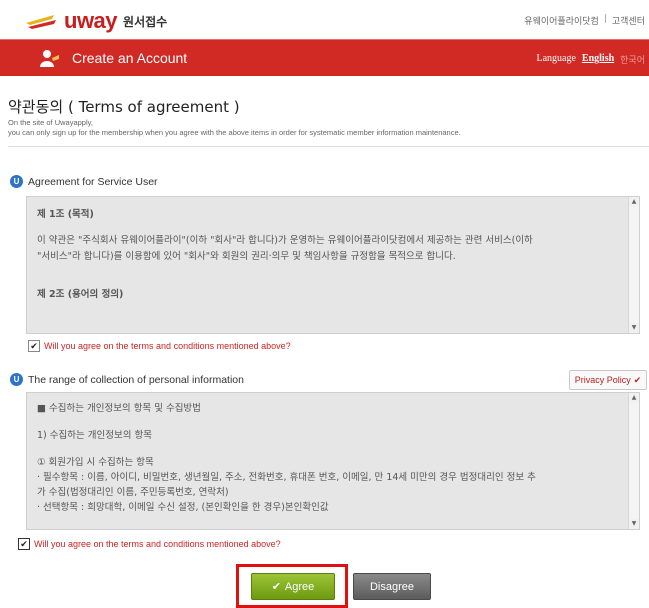  Describe the element at coordinates (324, 57) in the screenshot. I see `page-banner: Create an Account Language English 한국어` at that location.